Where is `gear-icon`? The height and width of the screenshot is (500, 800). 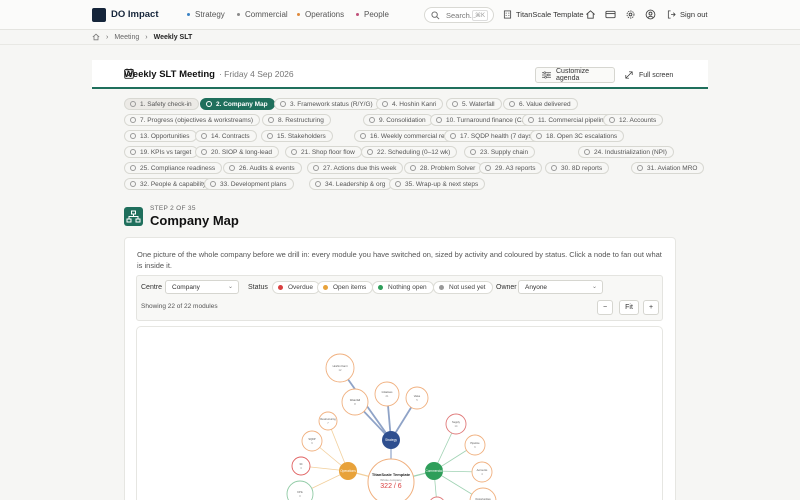
gear-icon is located at coordinates (630, 14).